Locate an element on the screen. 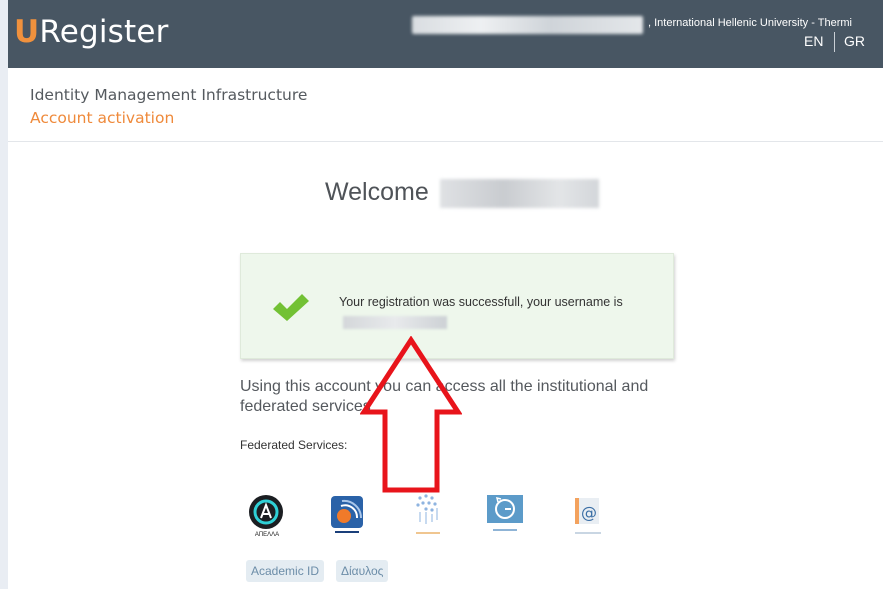 Image resolution: width=883 pixels, height=589 pixels. apella-logo: ΑΠΕΛΛΑ is located at coordinates (267, 517).